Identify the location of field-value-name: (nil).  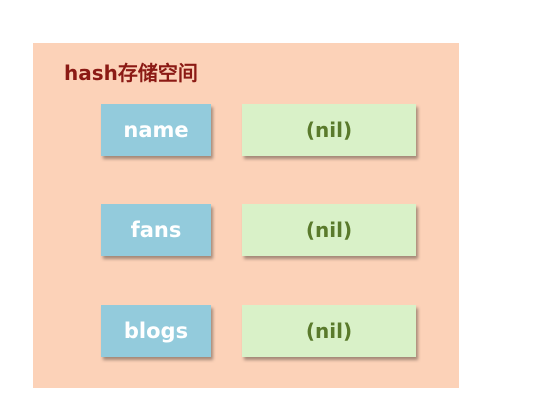
(329, 130).